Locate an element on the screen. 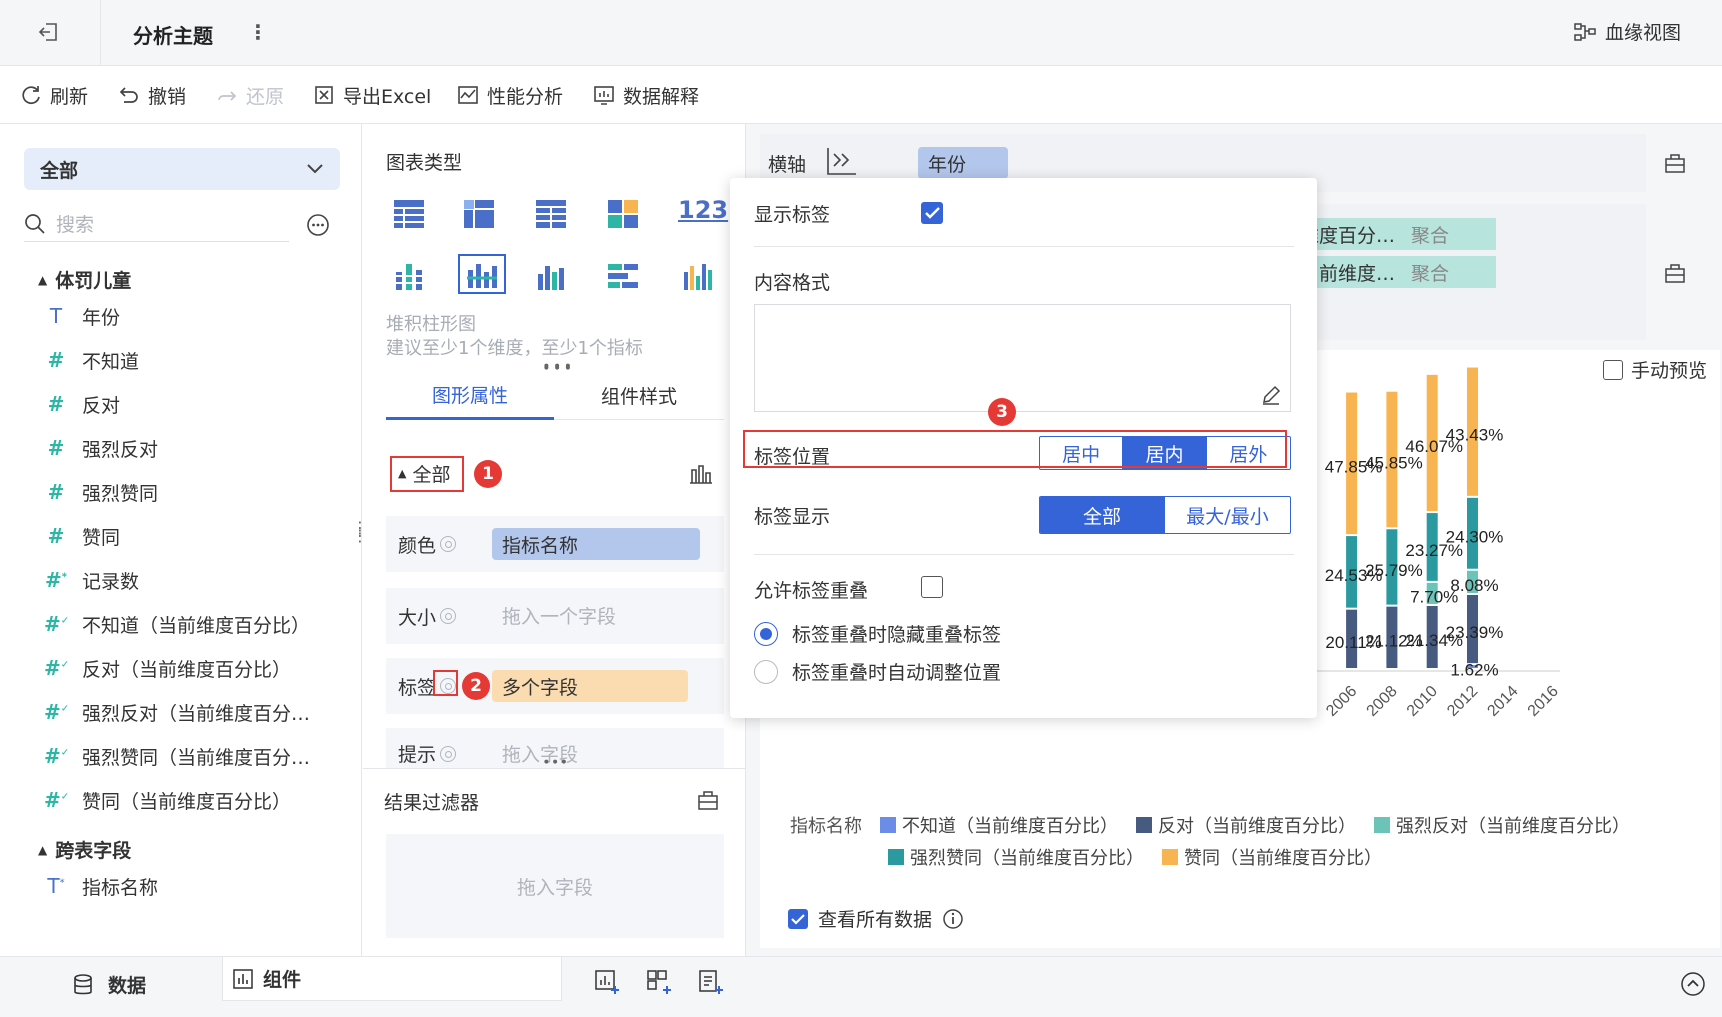 The image size is (1722, 1017). scope-dropdown: 全部 is located at coordinates (182, 169).